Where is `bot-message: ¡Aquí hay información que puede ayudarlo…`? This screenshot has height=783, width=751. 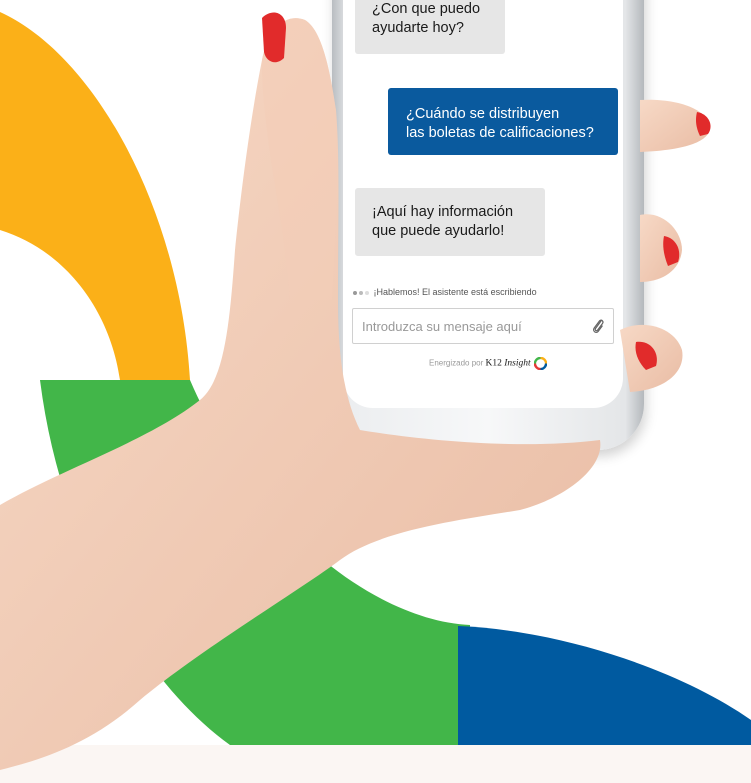 bot-message: ¡Aquí hay información que puede ayudarlo… is located at coordinates (450, 222).